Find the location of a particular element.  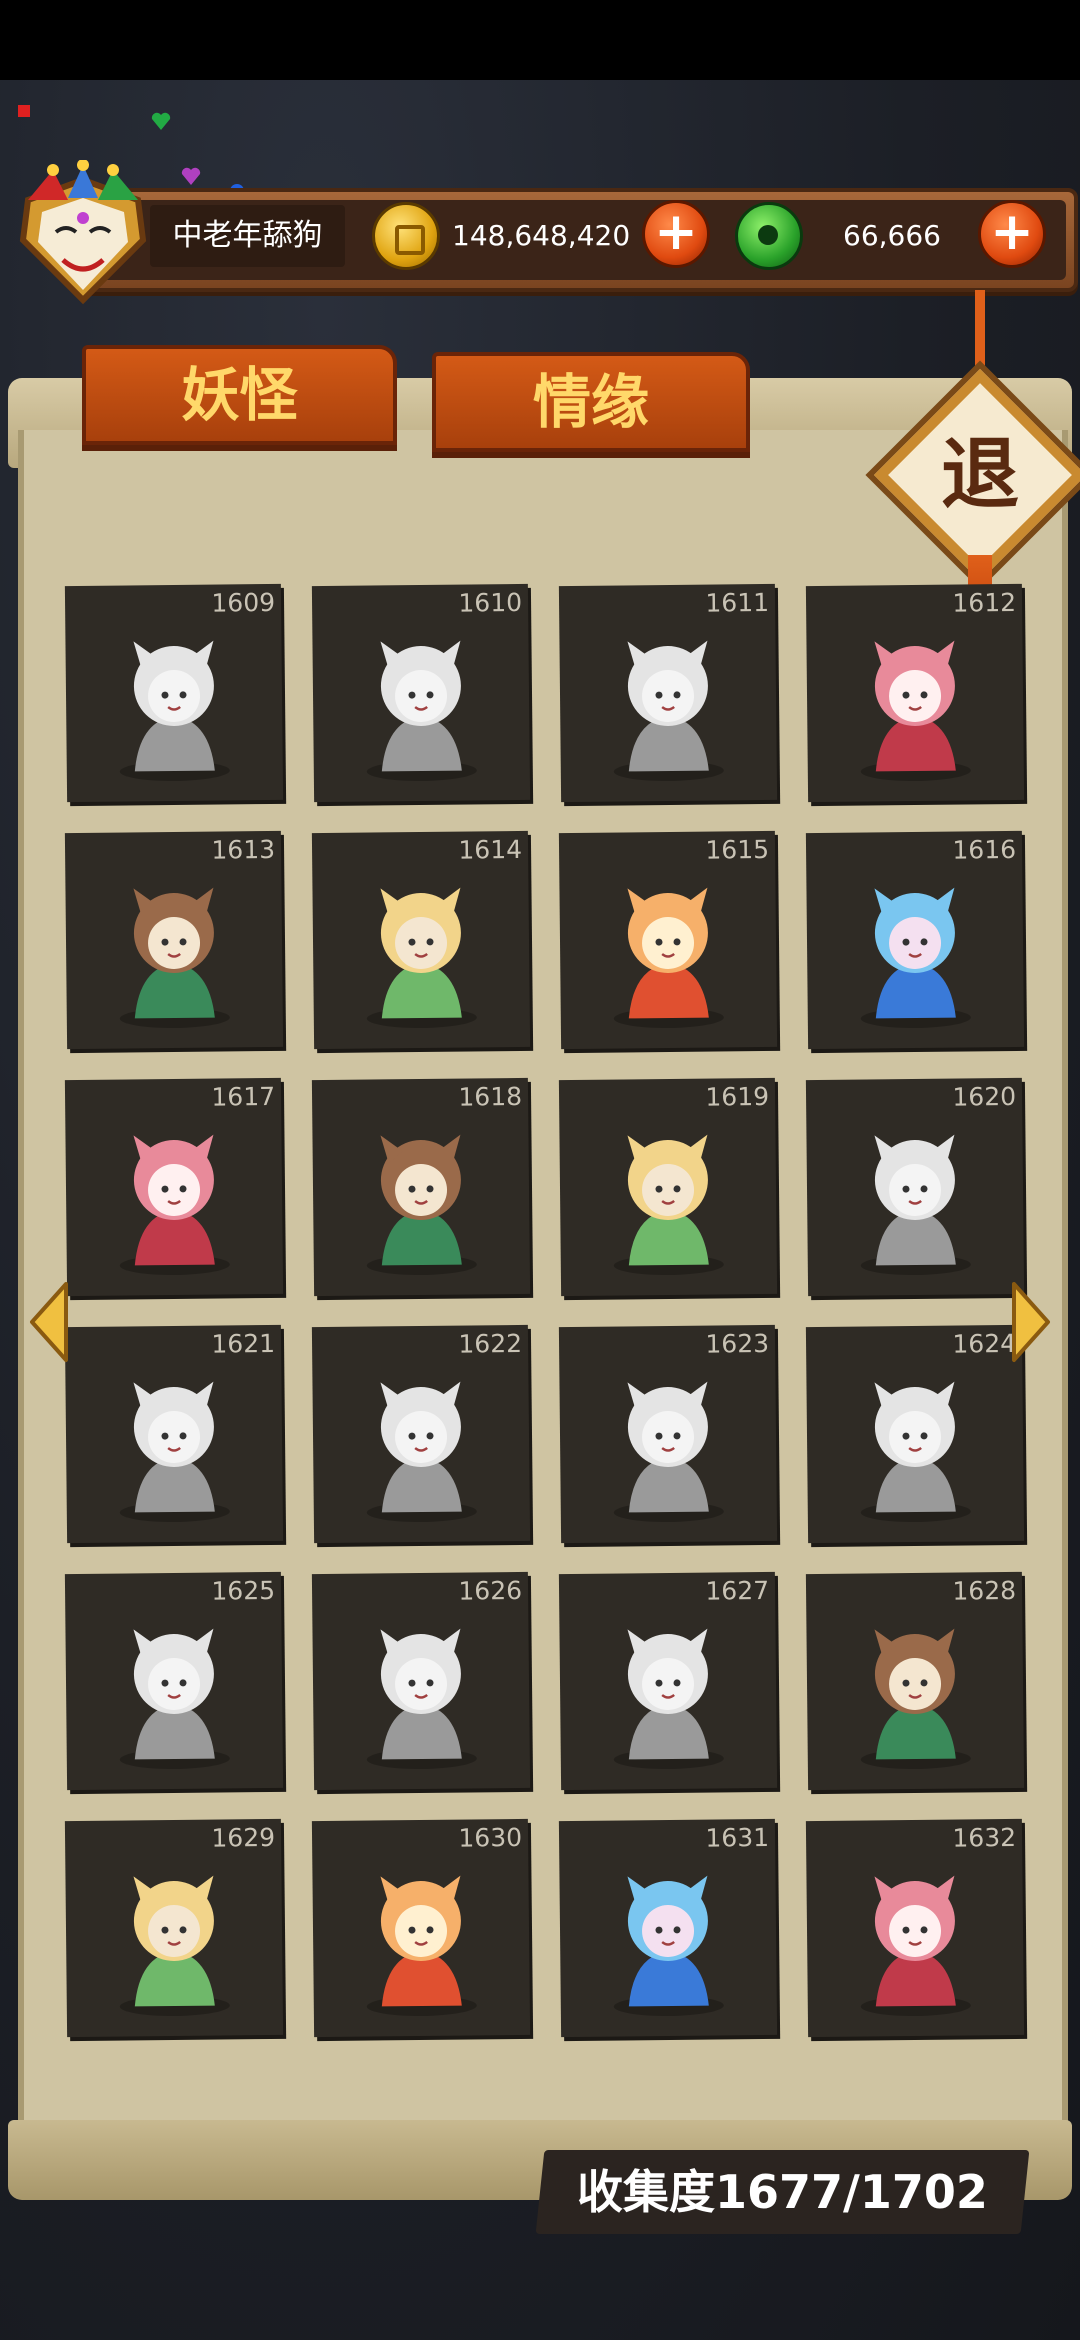

dragon-lady-icon is located at coordinates (668, 1699).